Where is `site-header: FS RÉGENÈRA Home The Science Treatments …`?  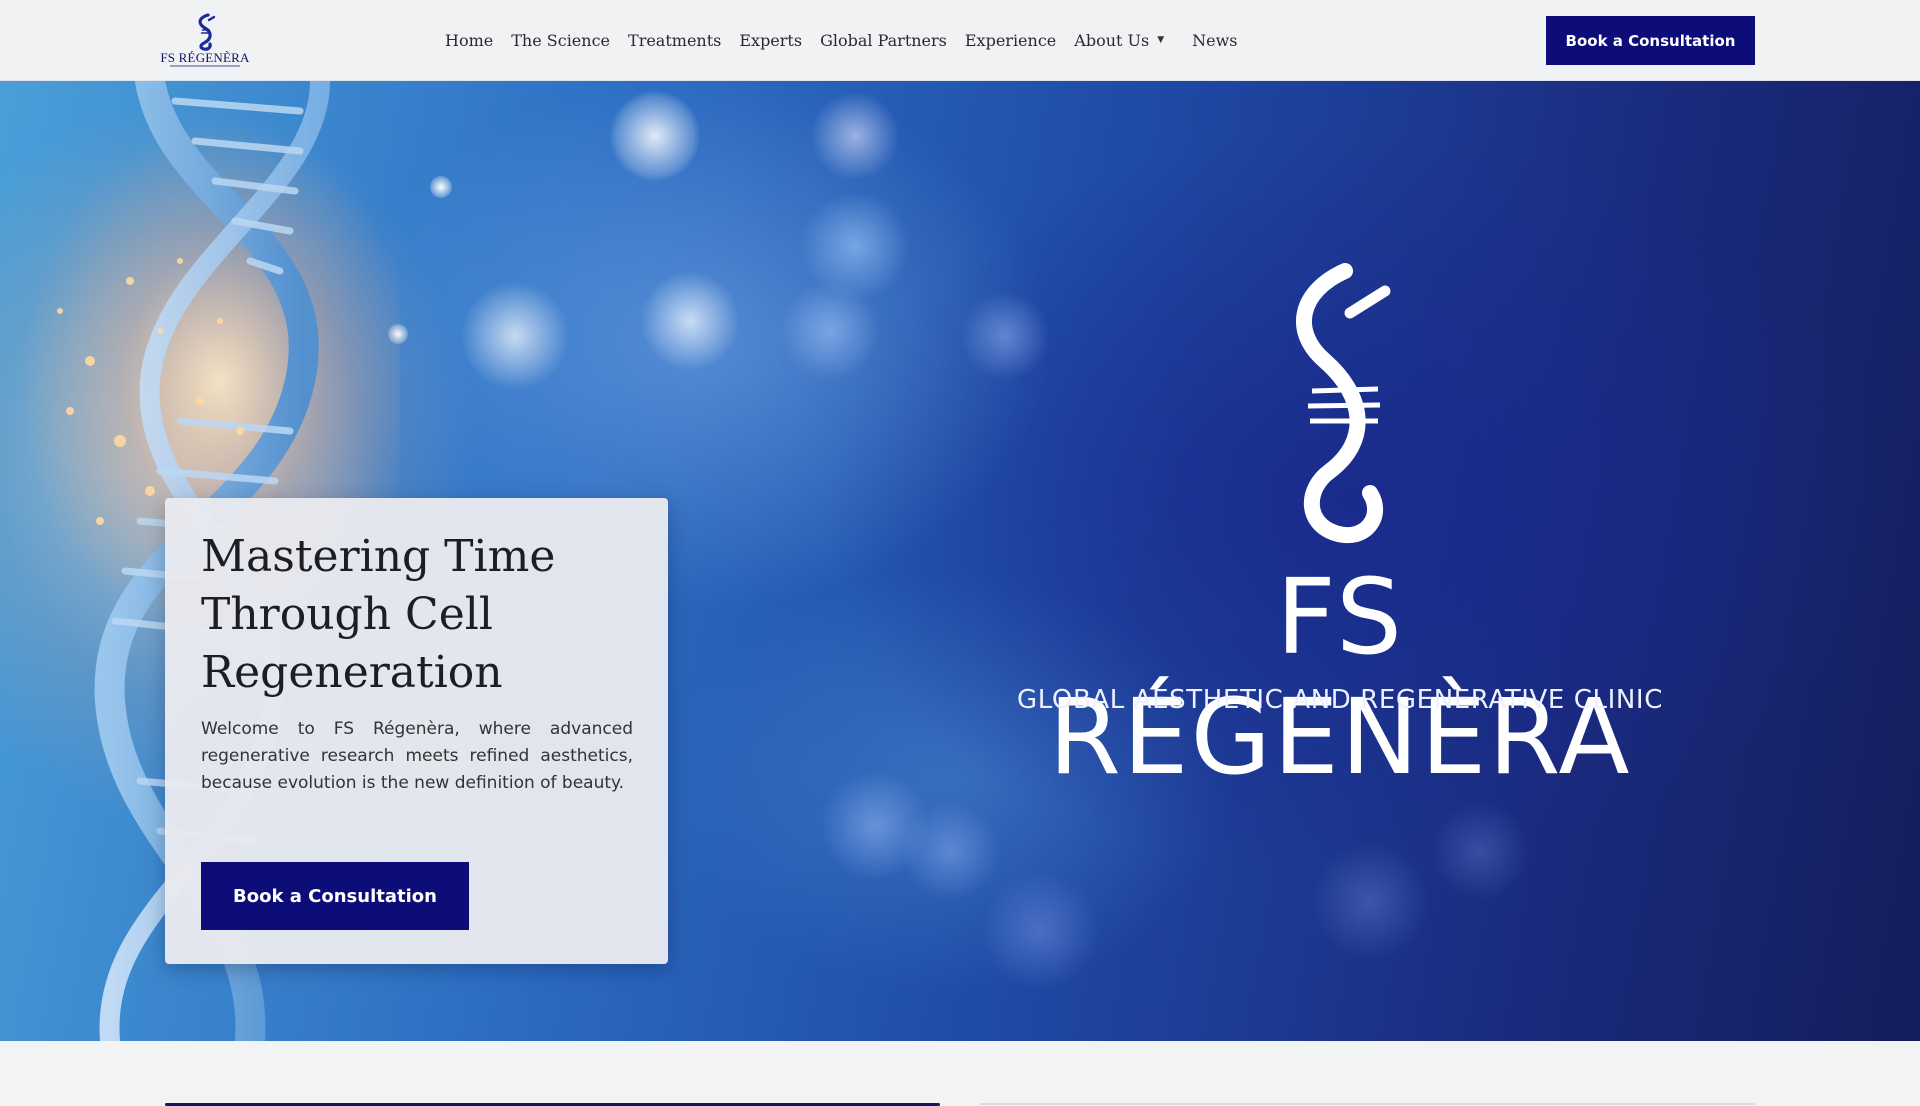
site-header: FS RÉGENÈRA Home The Science Treatments … is located at coordinates (960, 40).